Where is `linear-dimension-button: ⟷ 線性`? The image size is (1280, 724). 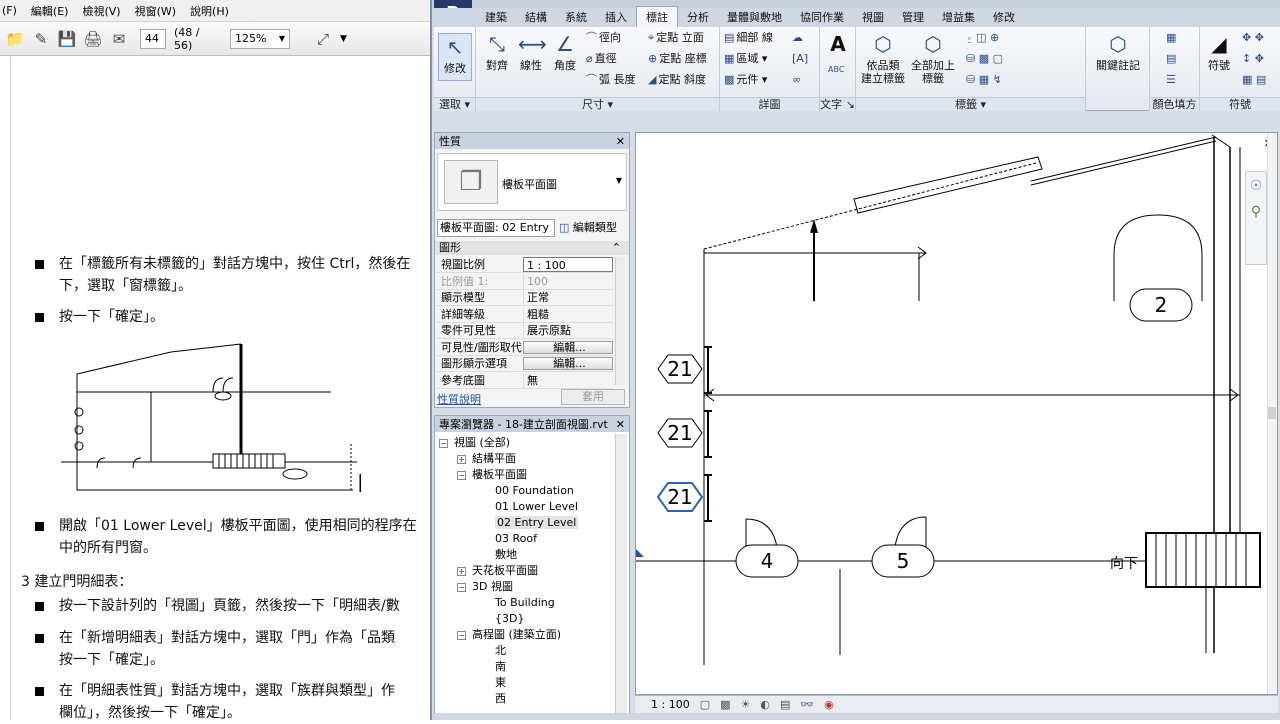 linear-dimension-button: ⟷ 線性 is located at coordinates (531, 51).